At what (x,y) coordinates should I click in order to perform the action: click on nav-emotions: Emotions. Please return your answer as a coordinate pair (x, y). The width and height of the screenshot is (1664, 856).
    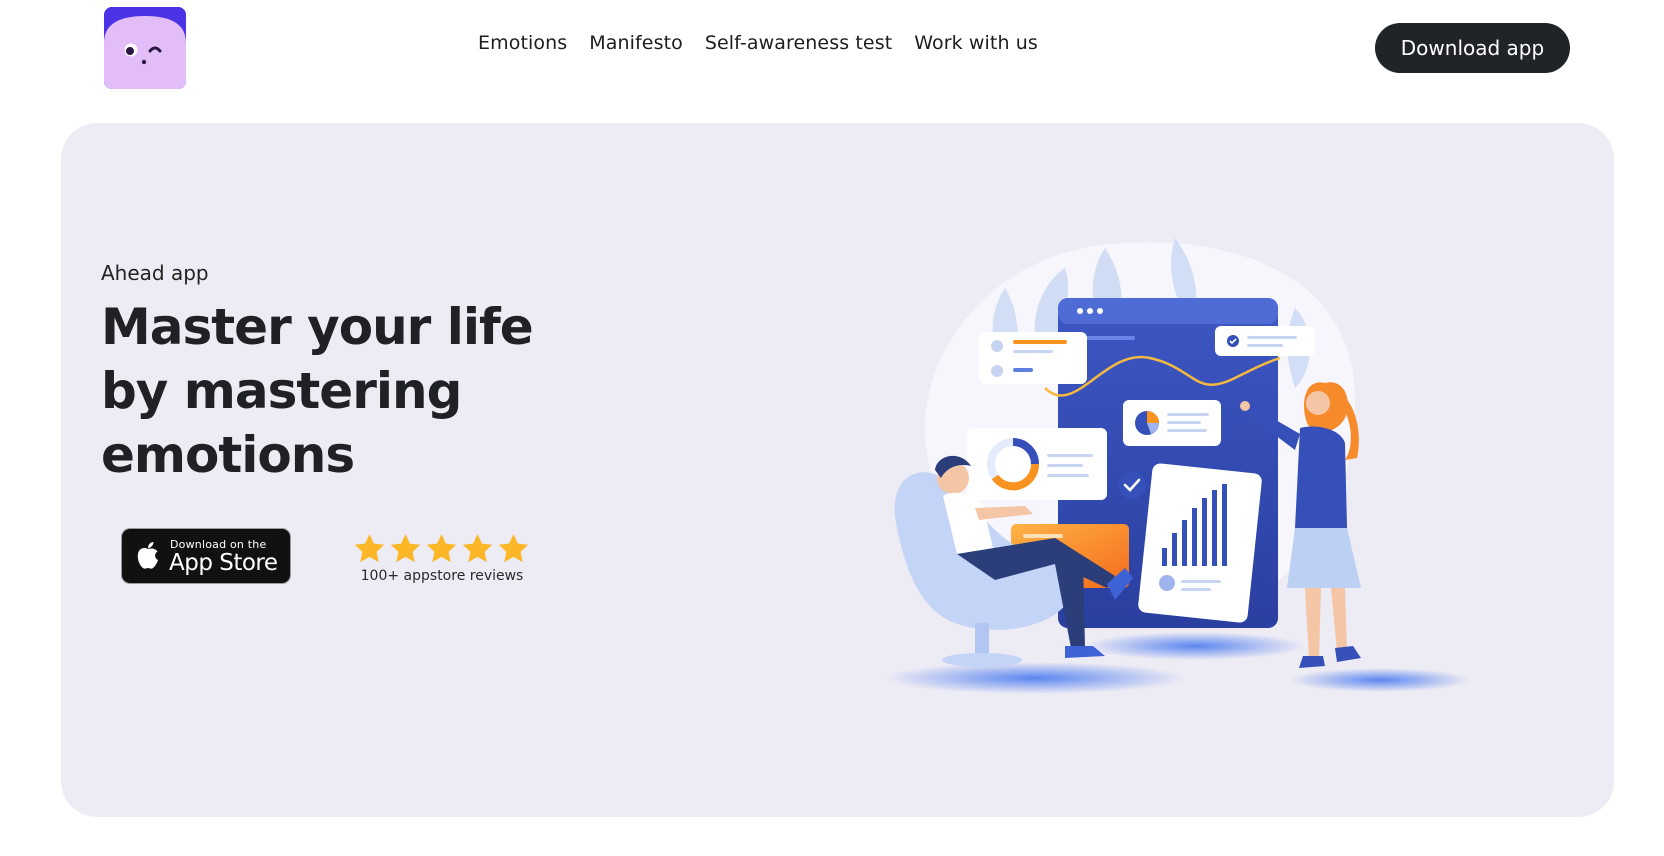
    Looking at the image, I should click on (522, 43).